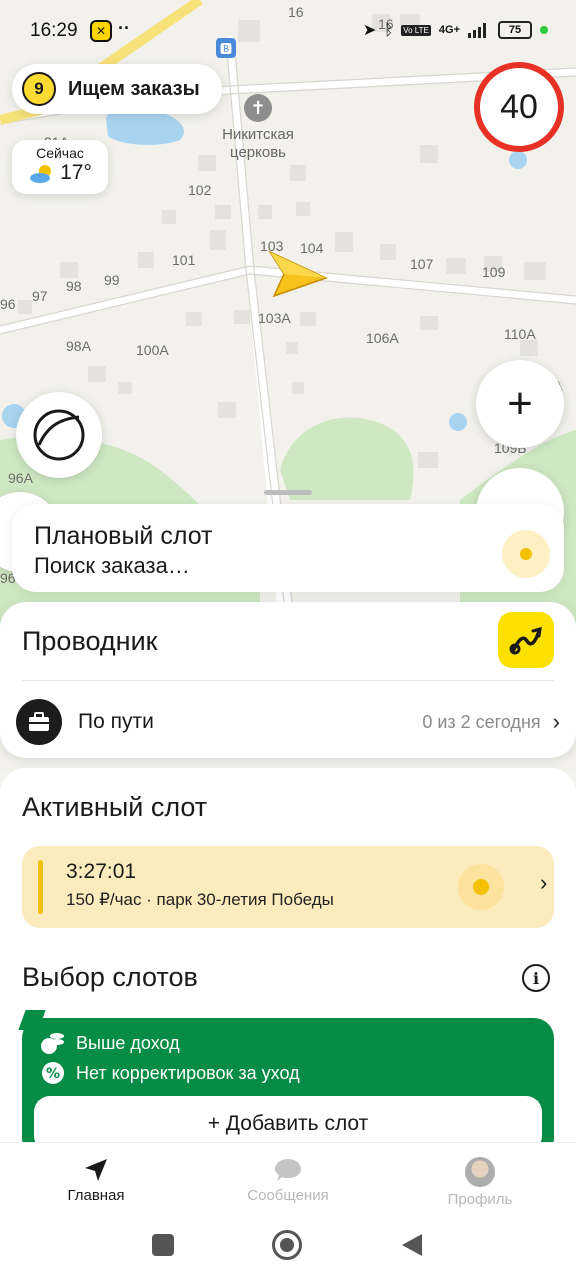 This screenshot has width=576, height=1280. I want to click on percent-icon: %, so click(53, 1073).